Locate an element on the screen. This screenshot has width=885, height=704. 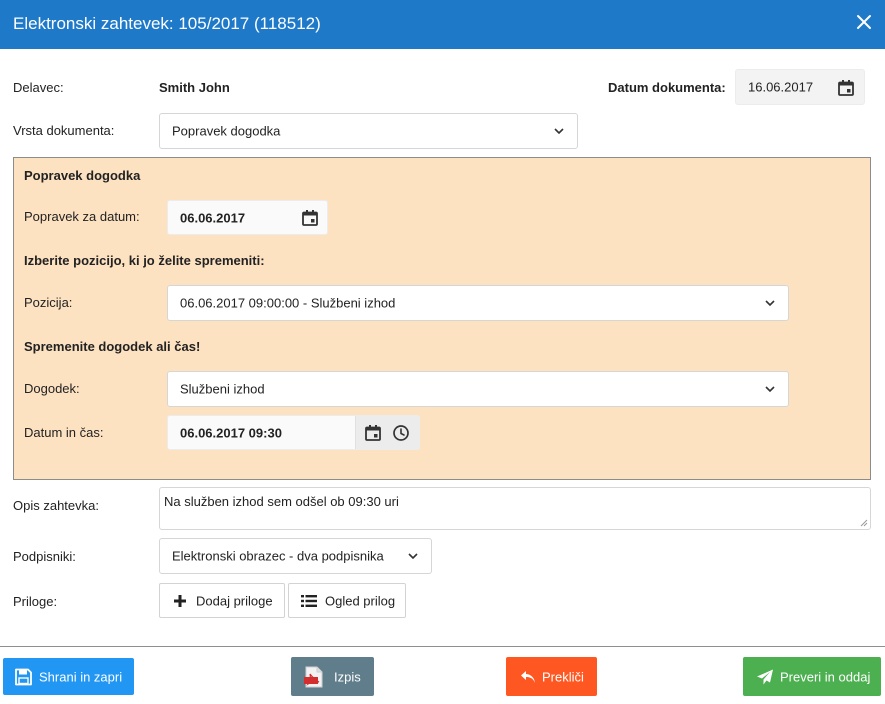
worker-label: Delavec: is located at coordinates (38, 87).